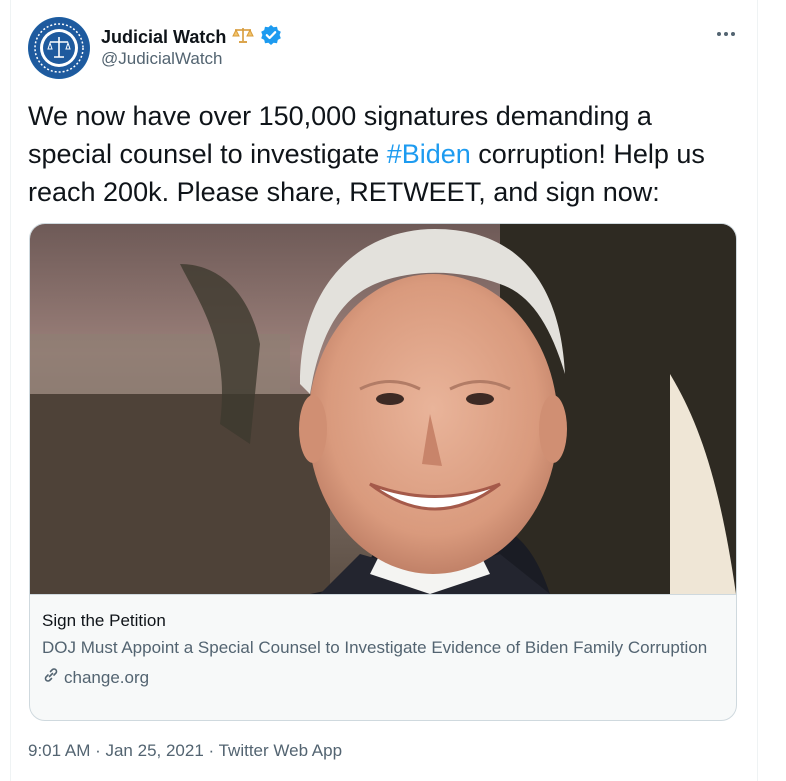 This screenshot has height=781, width=786. Describe the element at coordinates (243, 37) in the screenshot. I see `scales-of-justice-icon` at that location.